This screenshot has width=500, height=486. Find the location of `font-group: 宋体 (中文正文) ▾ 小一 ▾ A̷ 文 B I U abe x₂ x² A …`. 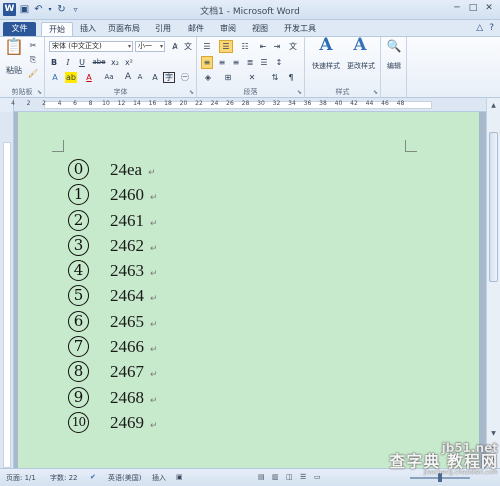

font-group: 宋体 (中文正文) ▾ 小一 ▾ A̷ 文 B I U abe x₂ x² A … is located at coordinates (121, 67).